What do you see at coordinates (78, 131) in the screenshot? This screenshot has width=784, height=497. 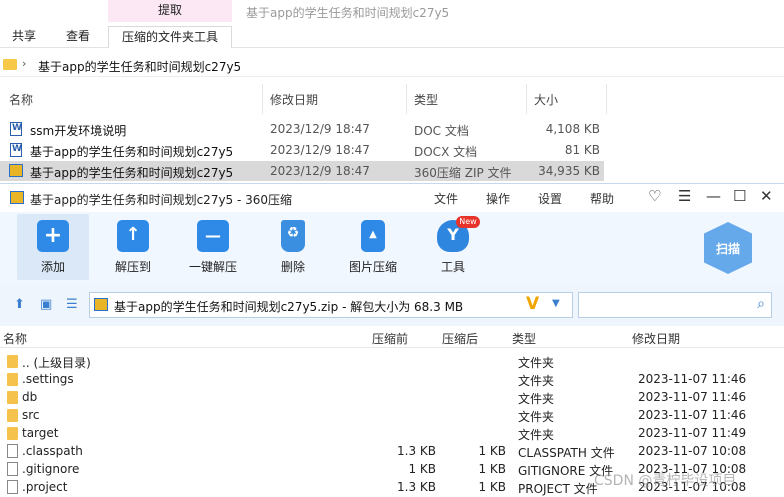 I see `file-name: ssm开发环境说明` at bounding box center [78, 131].